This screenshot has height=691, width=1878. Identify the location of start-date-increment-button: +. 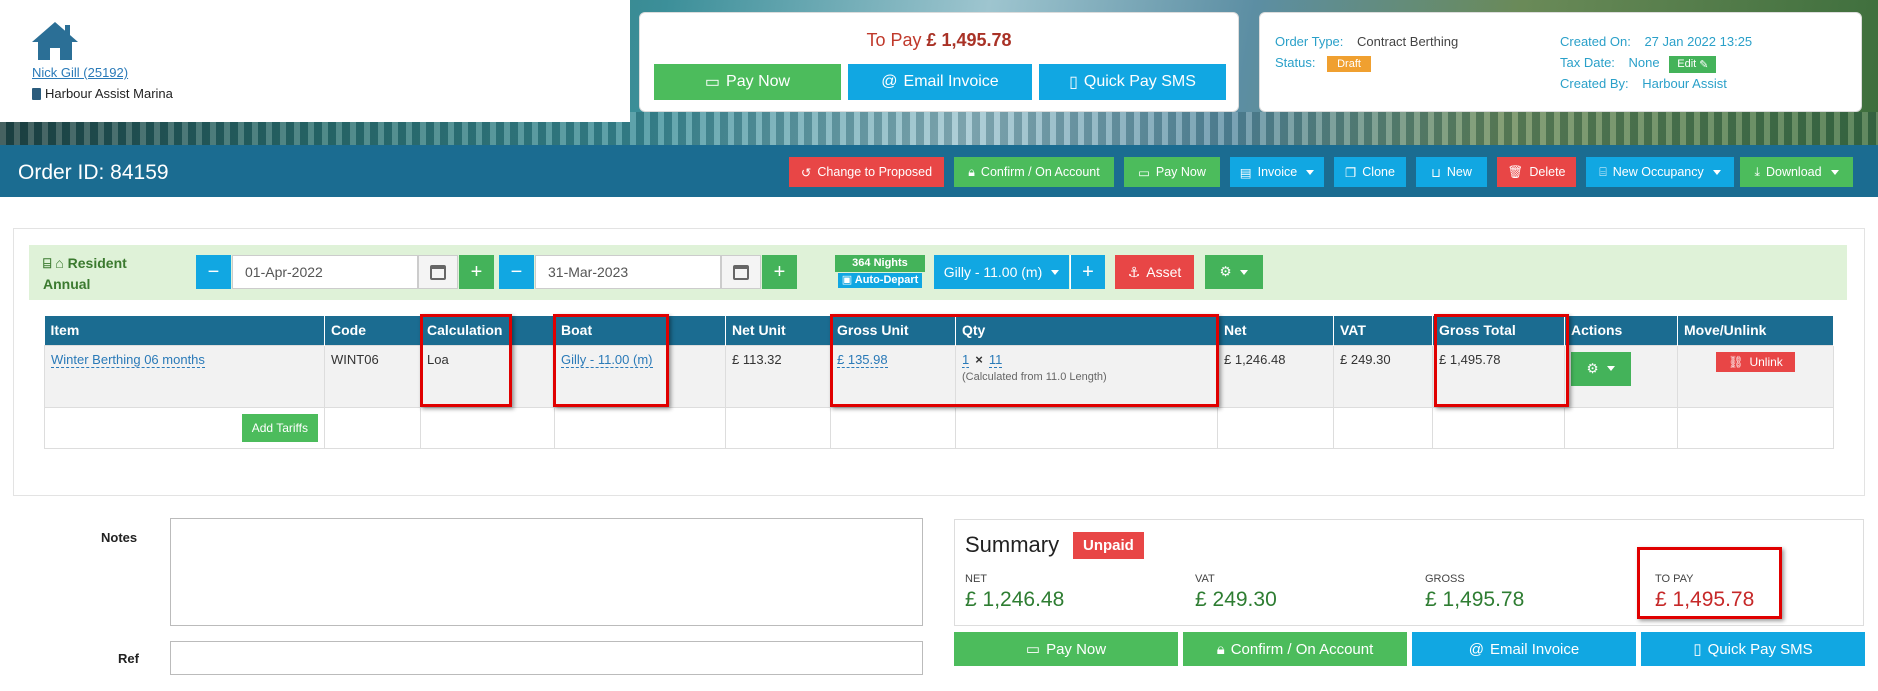
(476, 272).